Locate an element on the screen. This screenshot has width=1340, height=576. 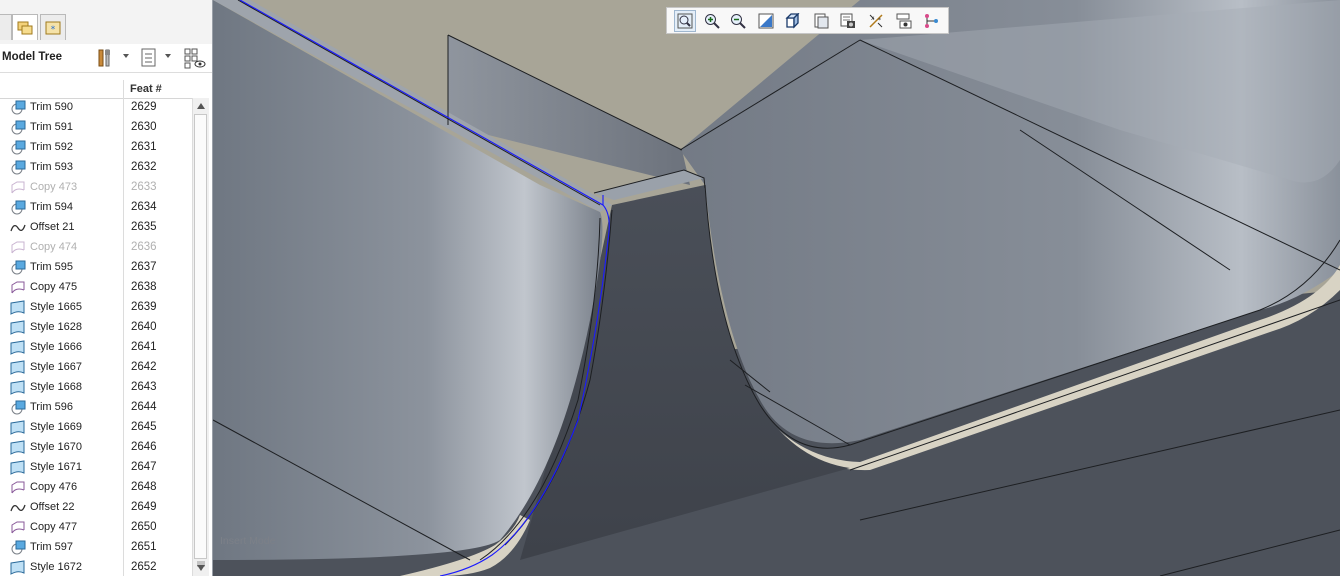
tree-scrollbar is located at coordinates (200, 337).